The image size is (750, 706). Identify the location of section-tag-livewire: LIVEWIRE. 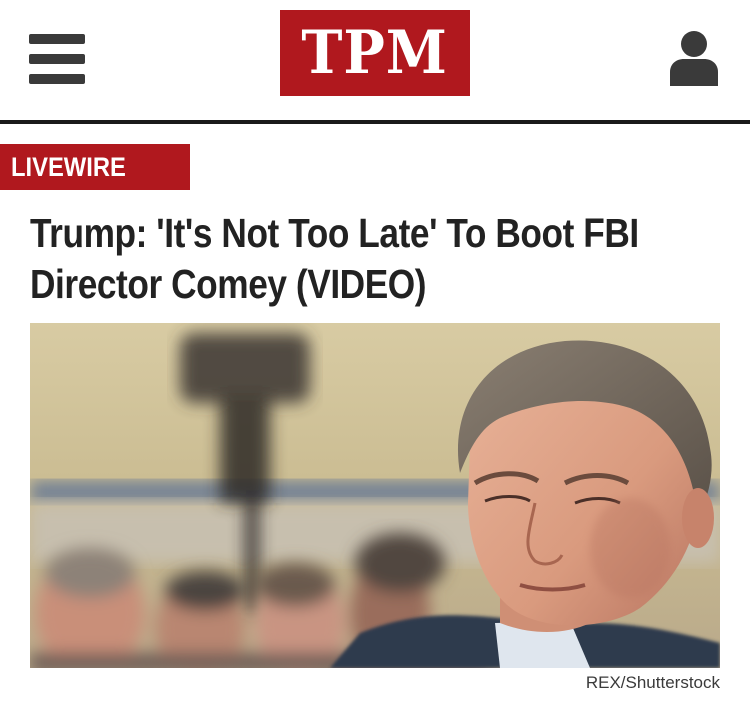
(95, 167).